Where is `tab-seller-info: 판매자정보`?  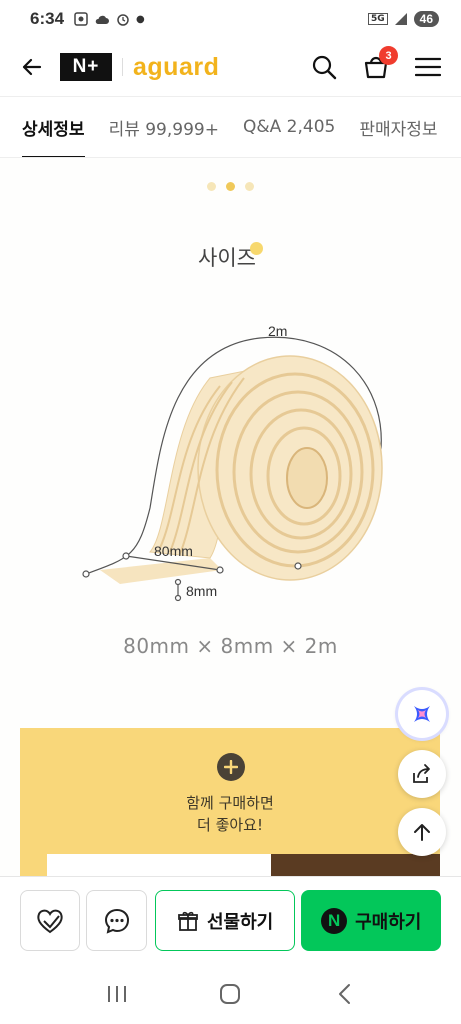 tab-seller-info: 판매자정보 is located at coordinates (398, 127).